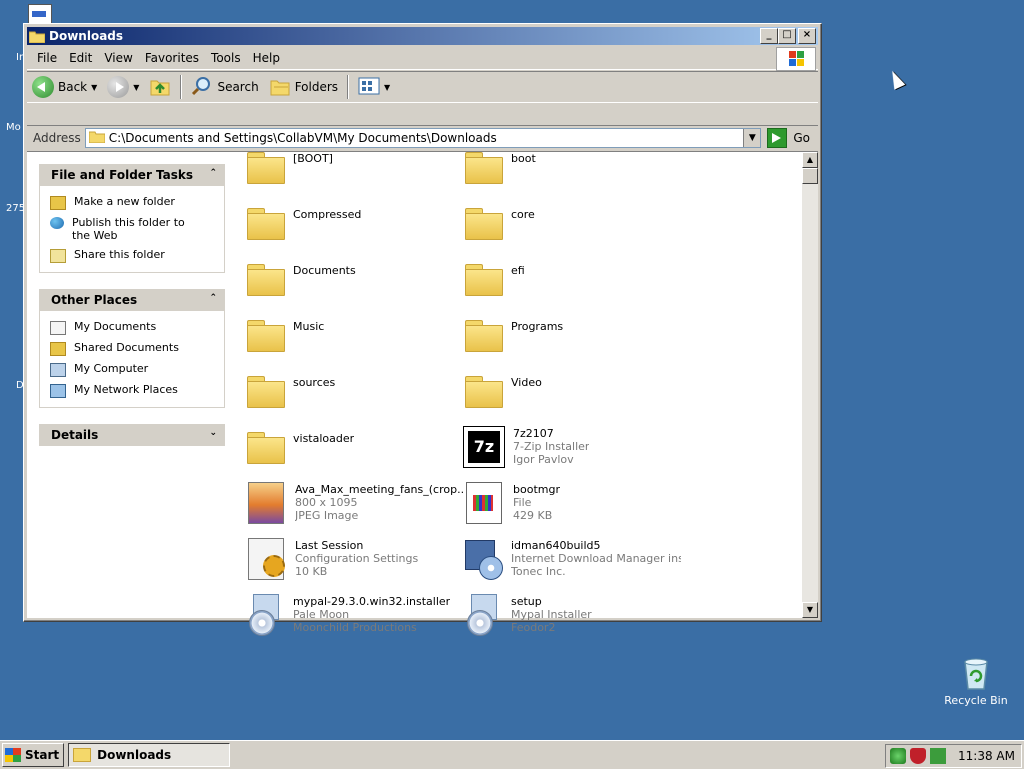 The height and width of the screenshot is (769, 1024). What do you see at coordinates (266, 58) in the screenshot?
I see `menu-help: Help` at bounding box center [266, 58].